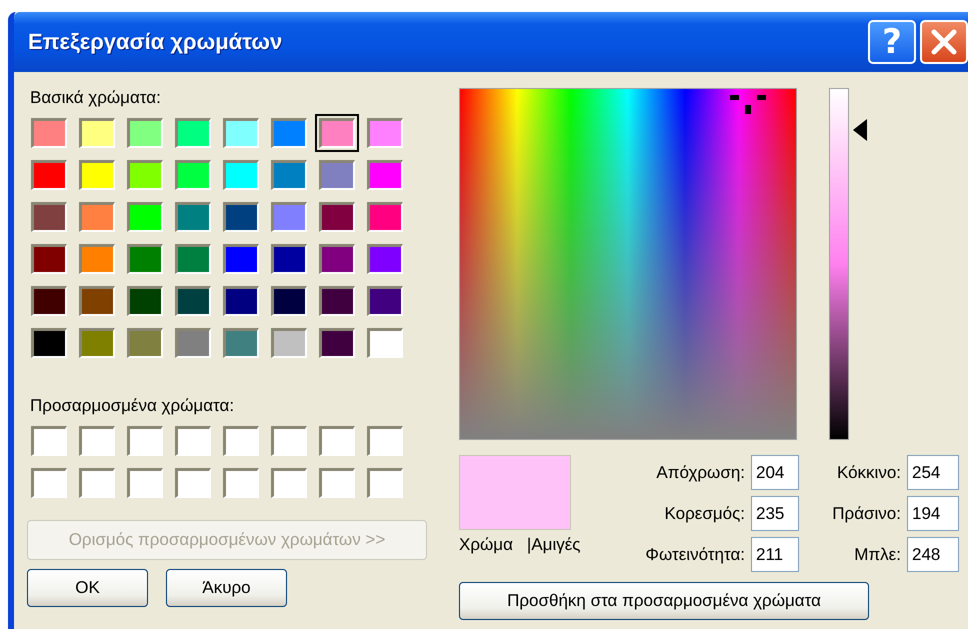 The image size is (968, 629). What do you see at coordinates (664, 601) in the screenshot?
I see `add-to-custom-colors-button: Προσθήκη στα προσαρμοσμένα χρώματα` at bounding box center [664, 601].